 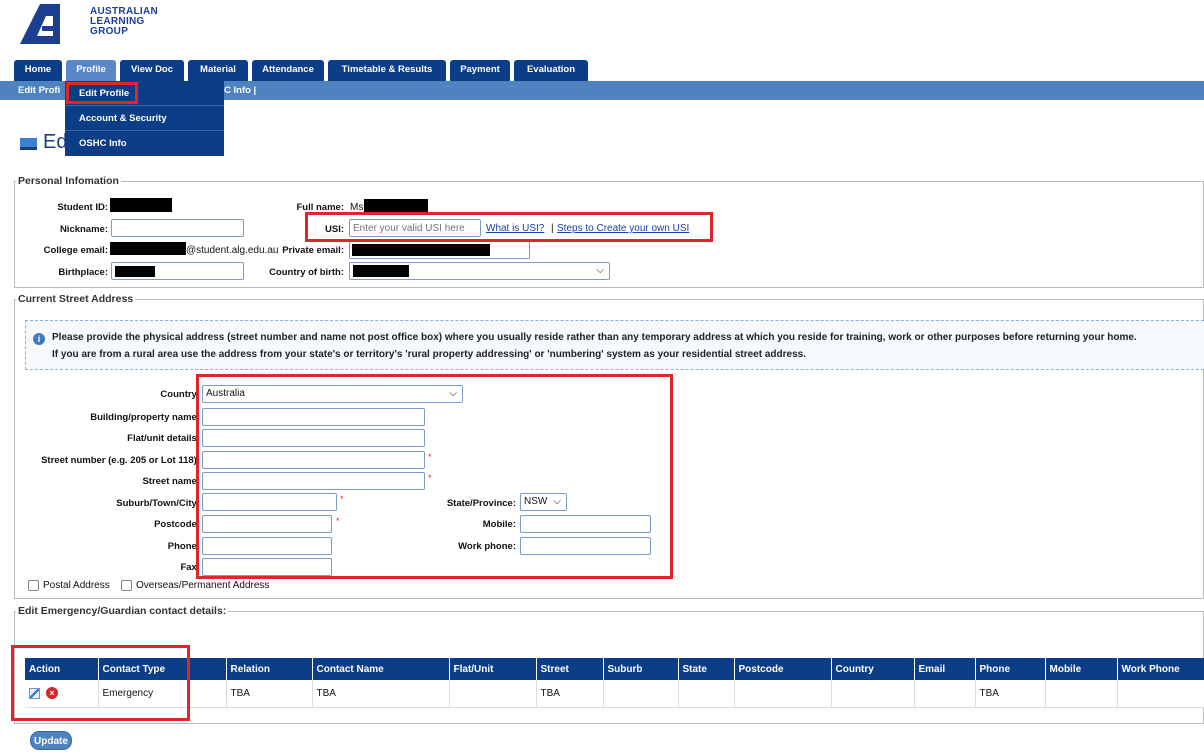 I want to click on tab-material: Material, so click(x=218, y=70).